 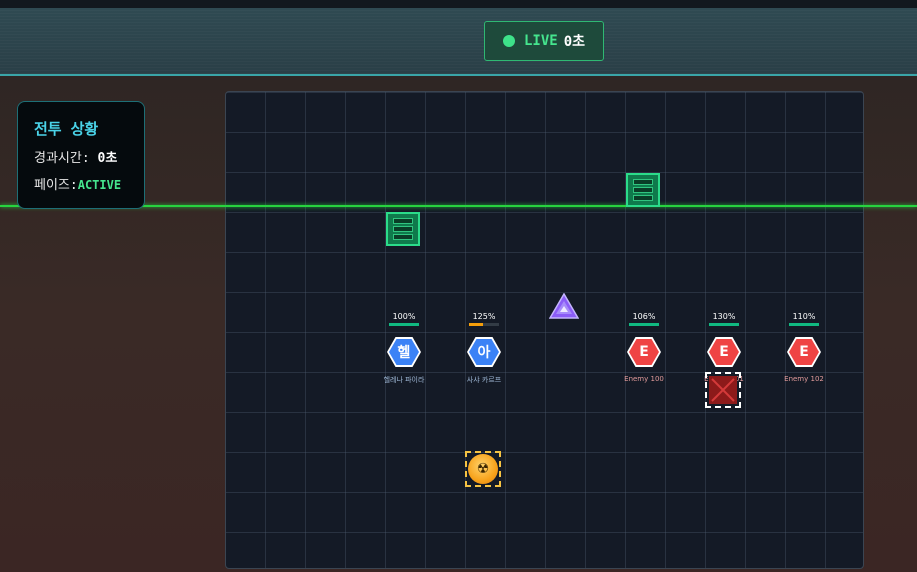 I want to click on phase-label: 페이즈:, so click(x=56, y=185).